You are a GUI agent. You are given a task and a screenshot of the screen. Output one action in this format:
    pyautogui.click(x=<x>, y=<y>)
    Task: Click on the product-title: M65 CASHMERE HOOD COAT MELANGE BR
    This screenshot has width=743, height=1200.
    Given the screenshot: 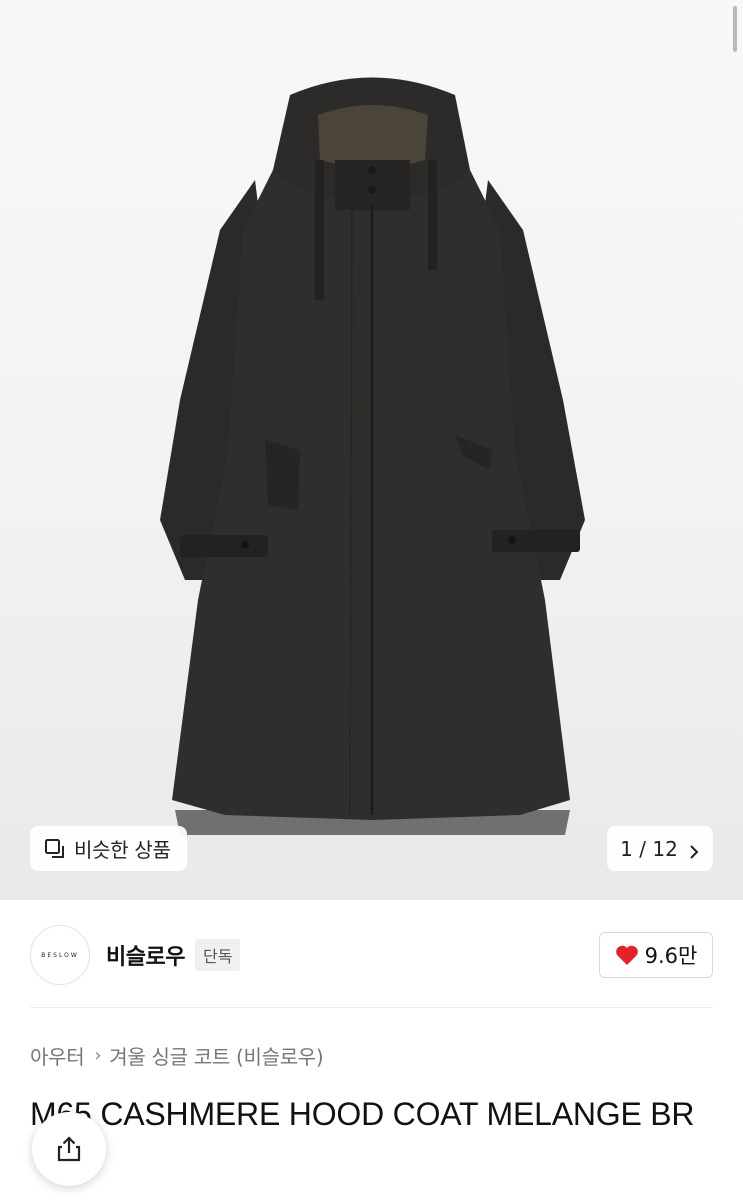 What is the action you would take?
    pyautogui.click(x=362, y=1114)
    